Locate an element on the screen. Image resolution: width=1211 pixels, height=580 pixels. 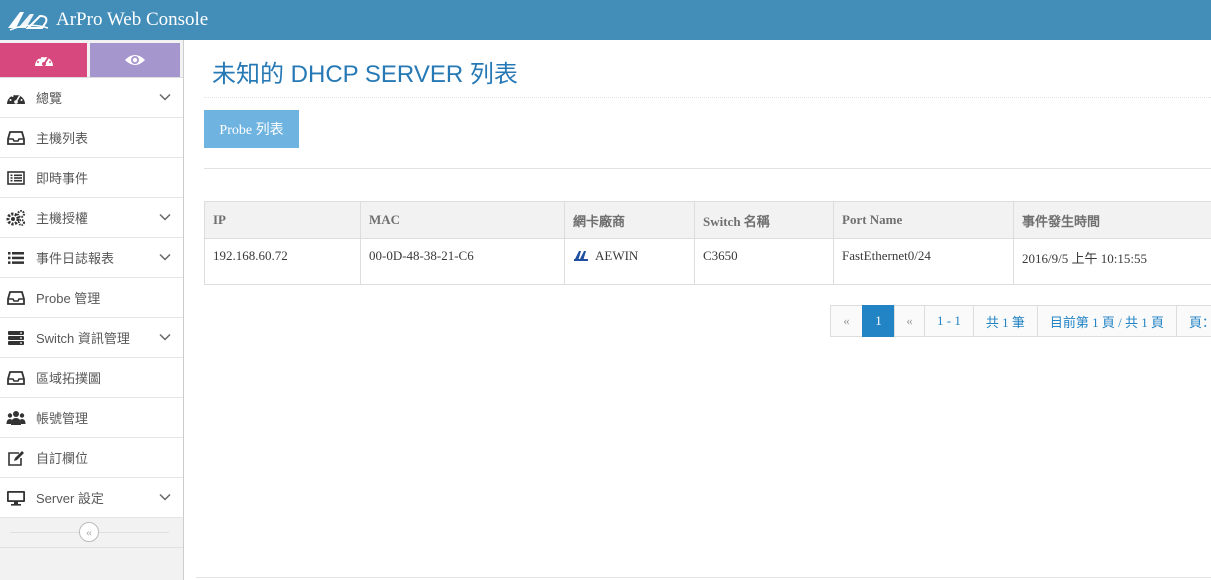
sidebar-item-realtime-events: 即時事件 is located at coordinates (91, 178).